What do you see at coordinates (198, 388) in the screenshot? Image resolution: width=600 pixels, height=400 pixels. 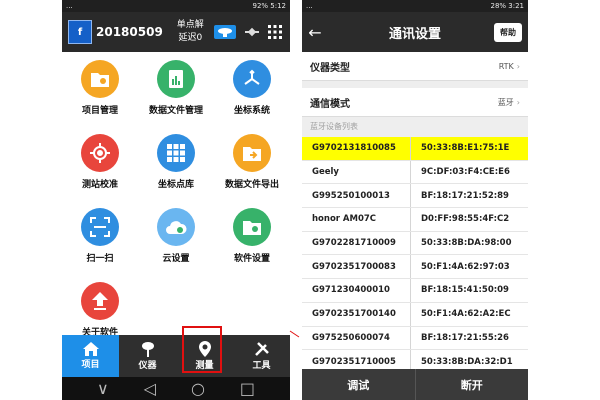 I see `nav-home-icon: ○` at bounding box center [198, 388].